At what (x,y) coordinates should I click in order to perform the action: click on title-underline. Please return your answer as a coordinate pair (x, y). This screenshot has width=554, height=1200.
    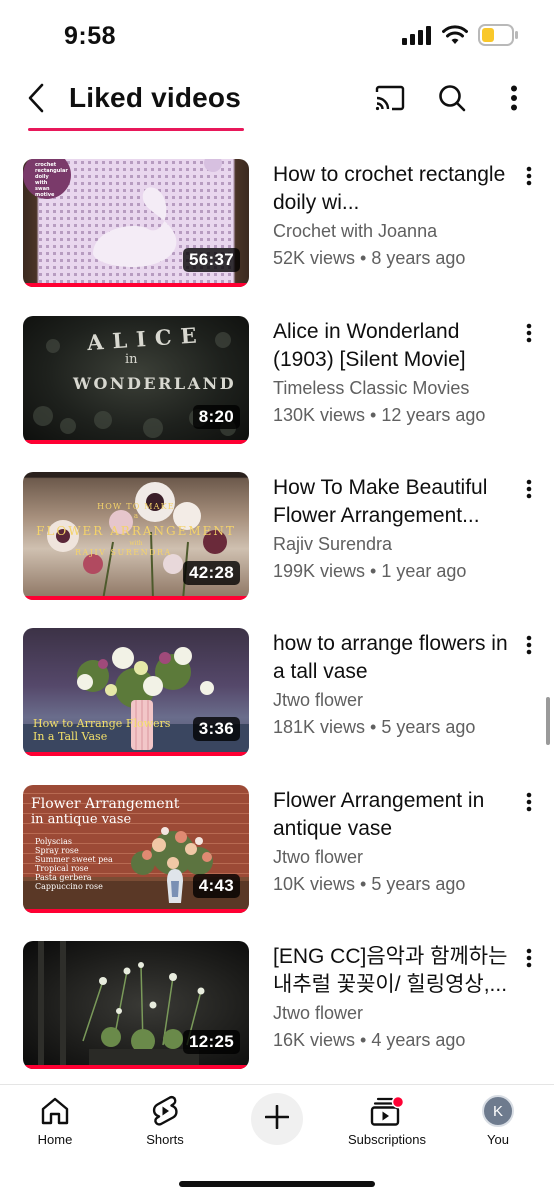
    Looking at the image, I should click on (136, 129).